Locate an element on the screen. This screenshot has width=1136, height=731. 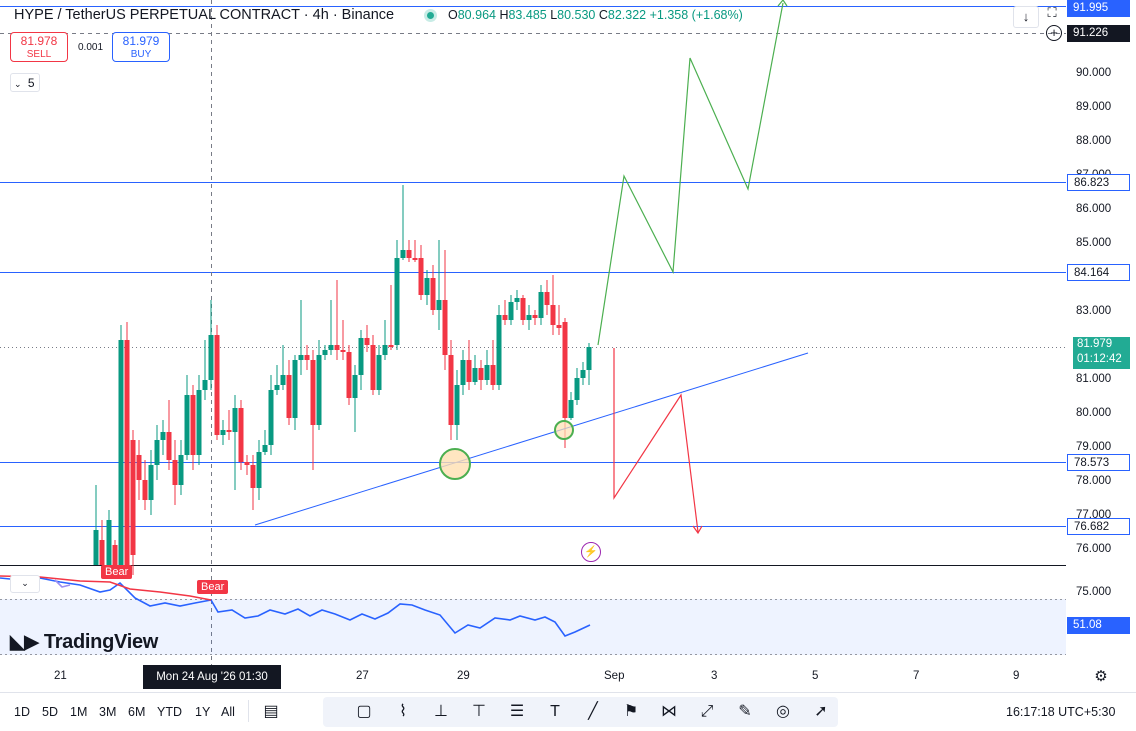
target-icon: ◎ is located at coordinates (783, 712).